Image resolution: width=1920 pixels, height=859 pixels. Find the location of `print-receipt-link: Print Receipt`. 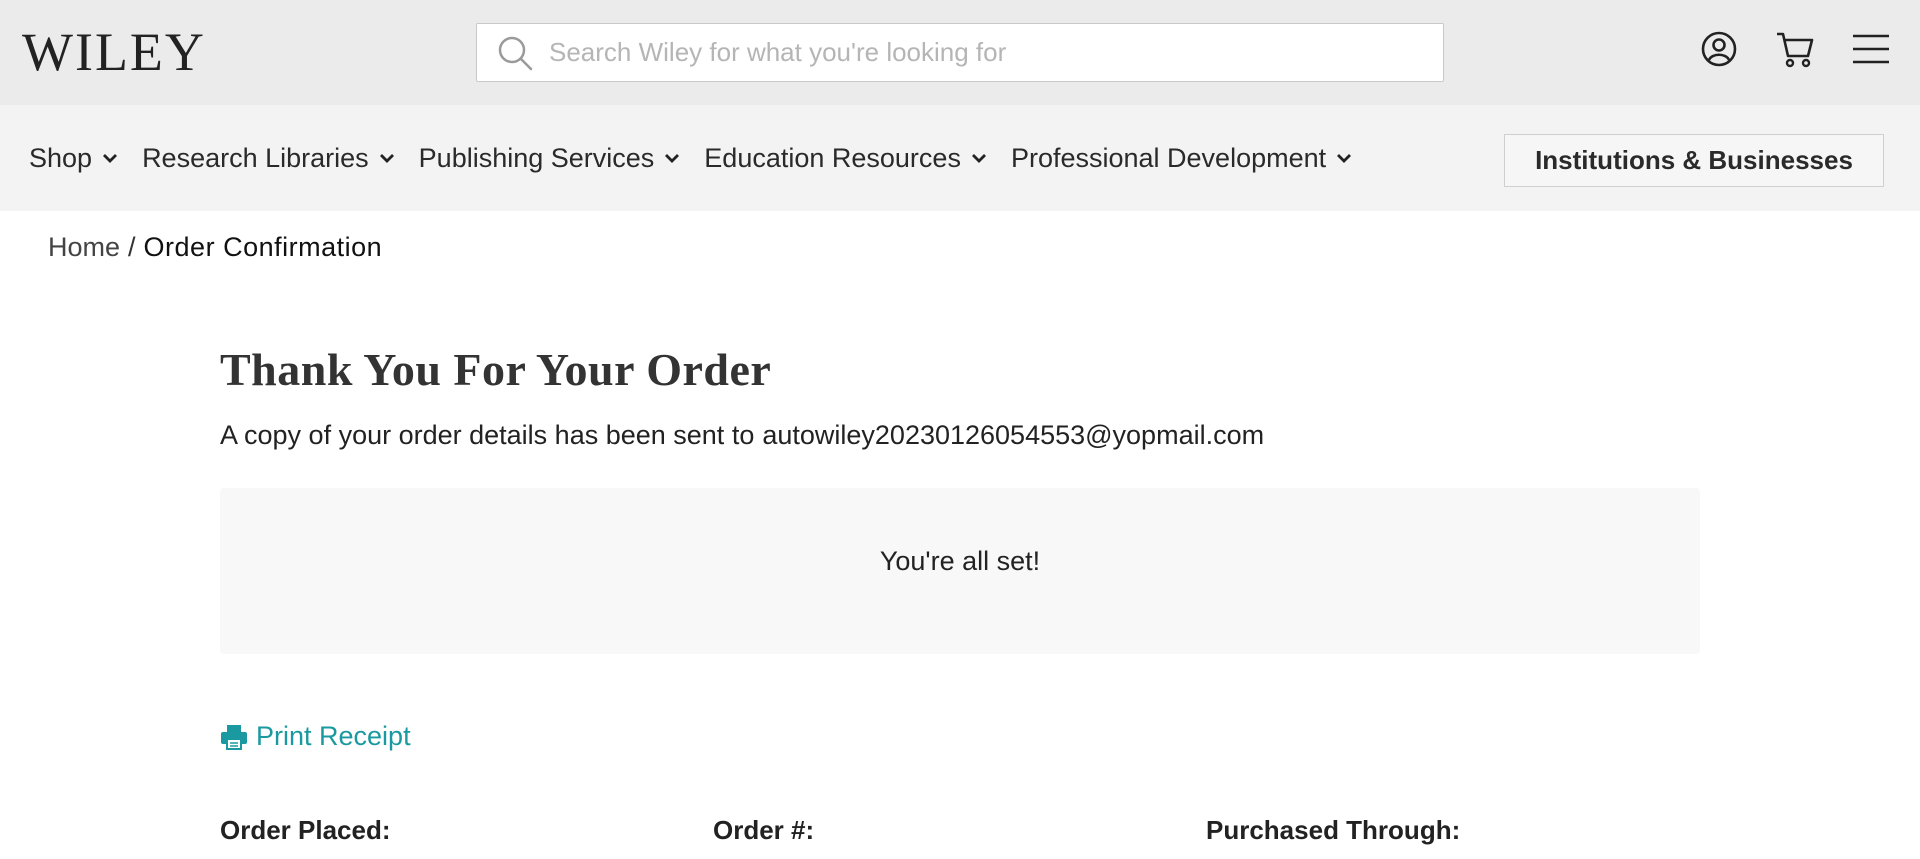

print-receipt-link: Print Receipt is located at coordinates (315, 736).